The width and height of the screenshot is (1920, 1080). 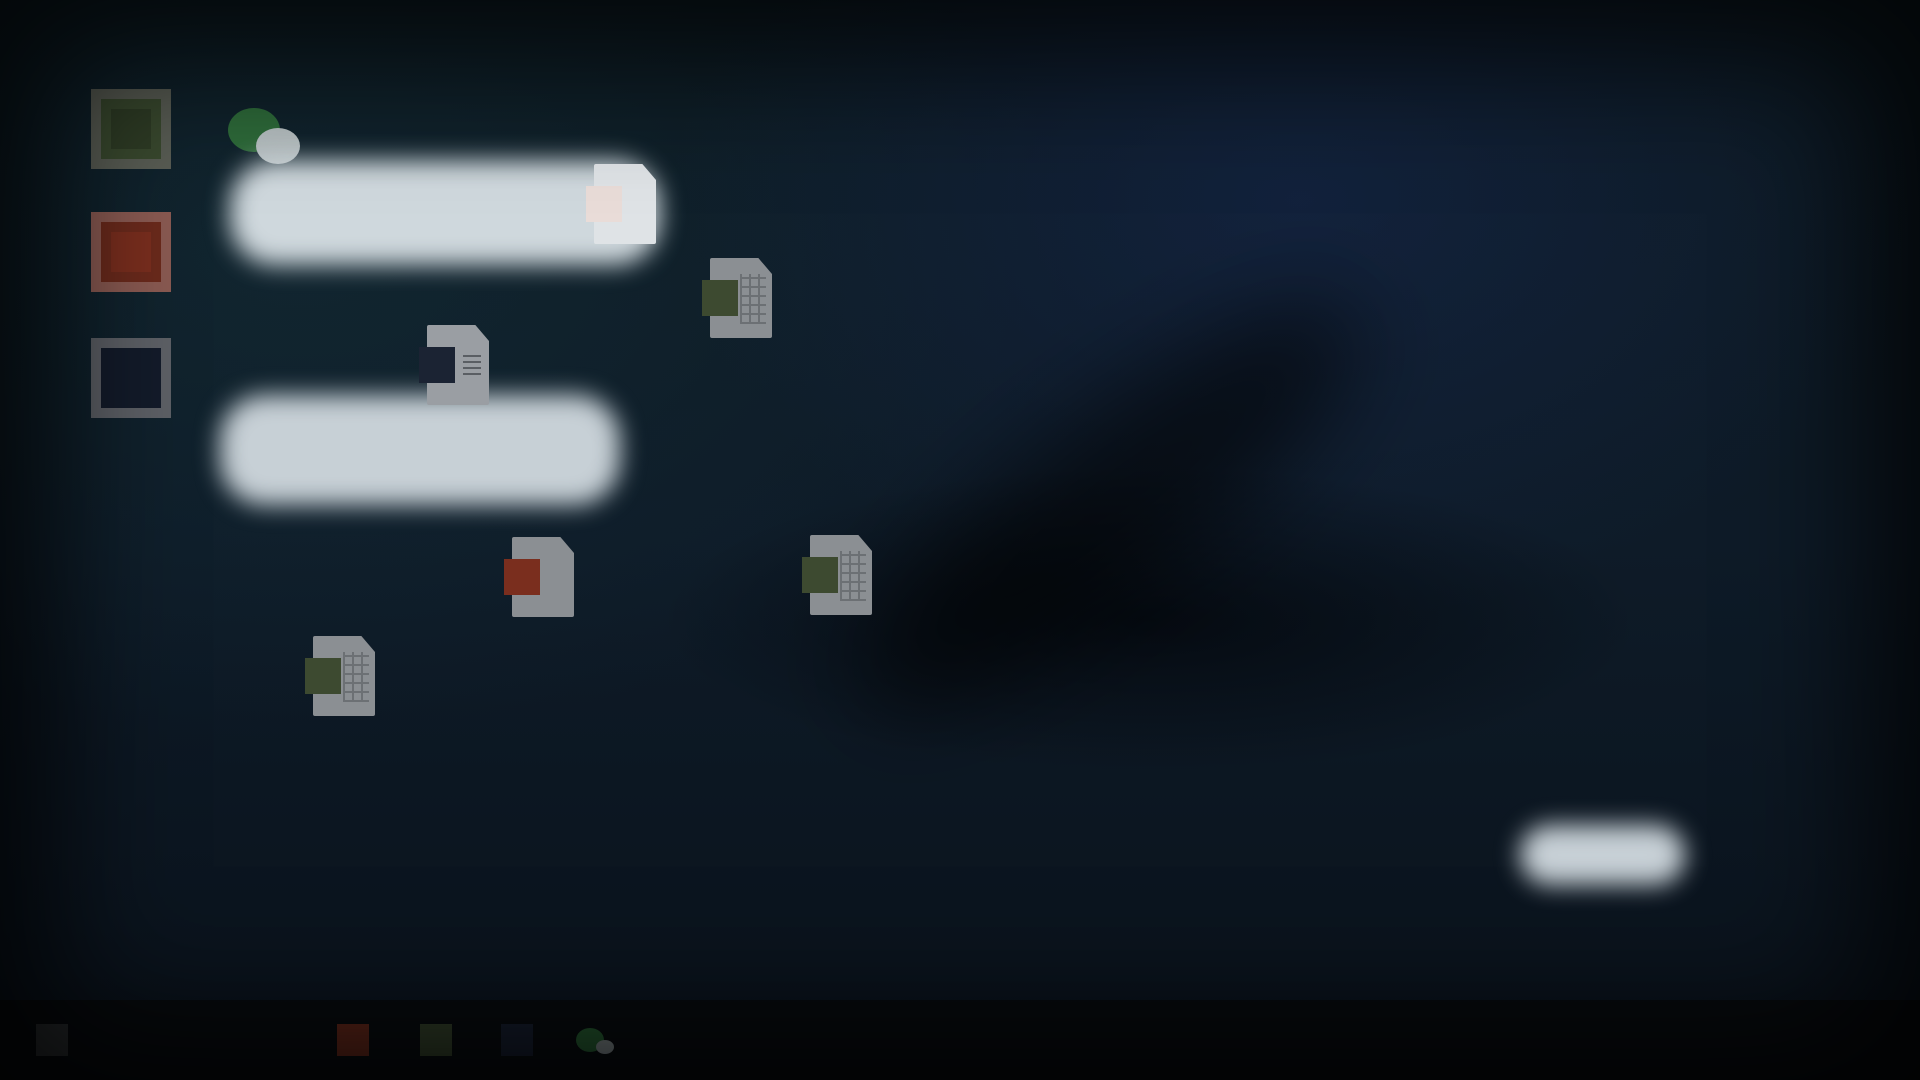 I want to click on presentation-app-core, so click(x=131, y=252).